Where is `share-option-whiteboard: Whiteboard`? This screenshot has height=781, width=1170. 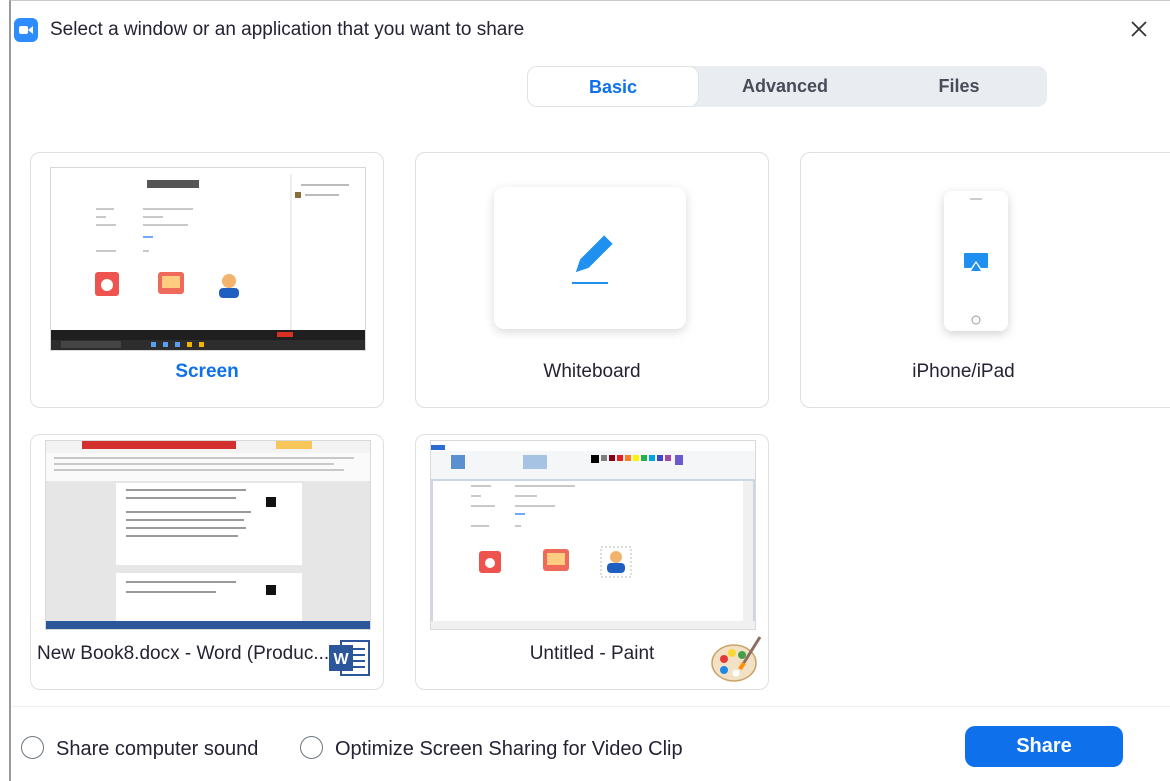
share-option-whiteboard: Whiteboard is located at coordinates (592, 280).